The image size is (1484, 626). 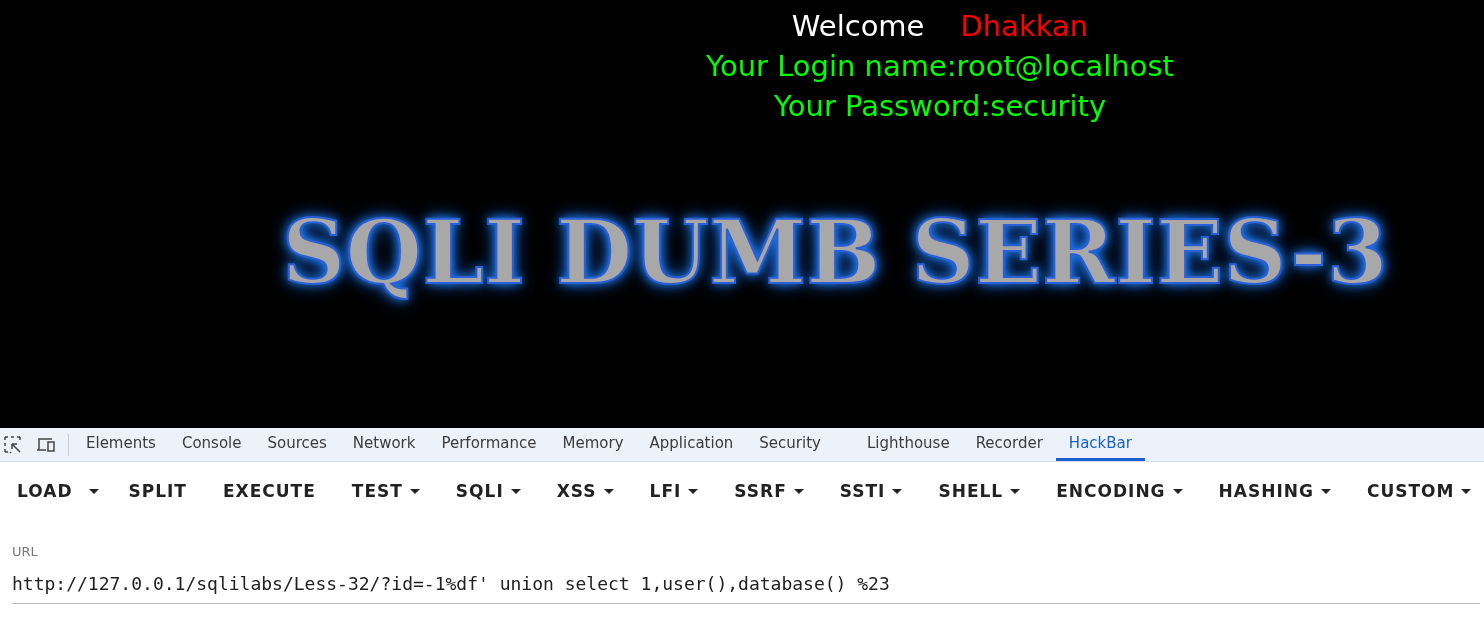 What do you see at coordinates (269, 492) in the screenshot?
I see `toolbar-button: EXECUTE` at bounding box center [269, 492].